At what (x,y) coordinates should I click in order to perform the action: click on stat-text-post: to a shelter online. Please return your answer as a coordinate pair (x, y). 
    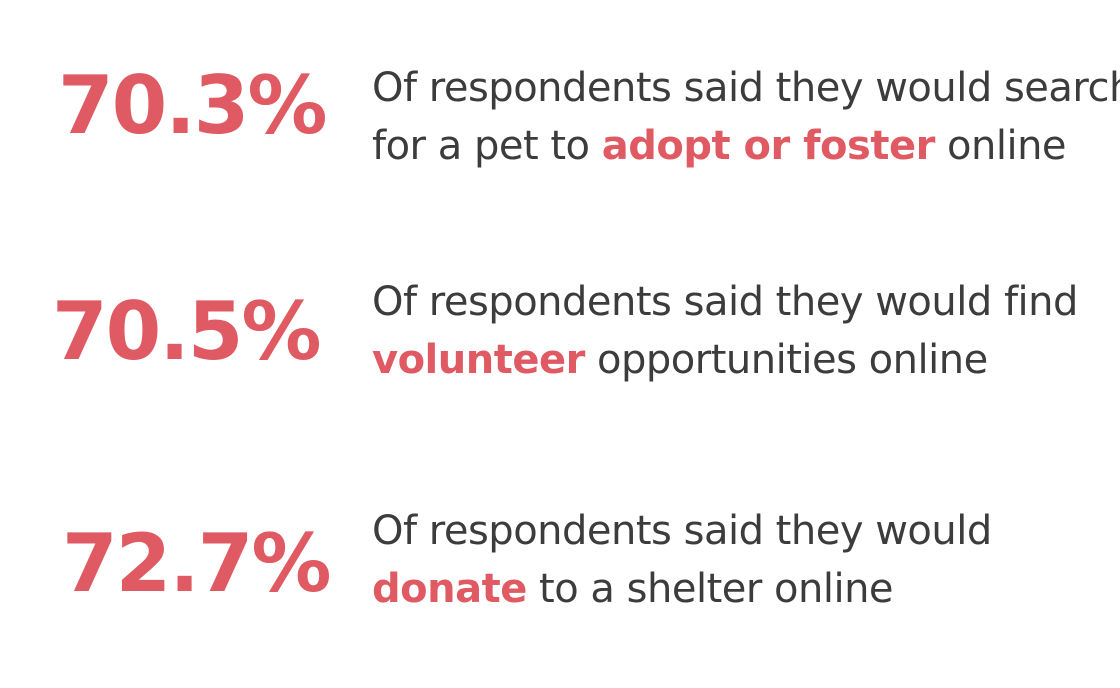
    Looking at the image, I should click on (710, 589).